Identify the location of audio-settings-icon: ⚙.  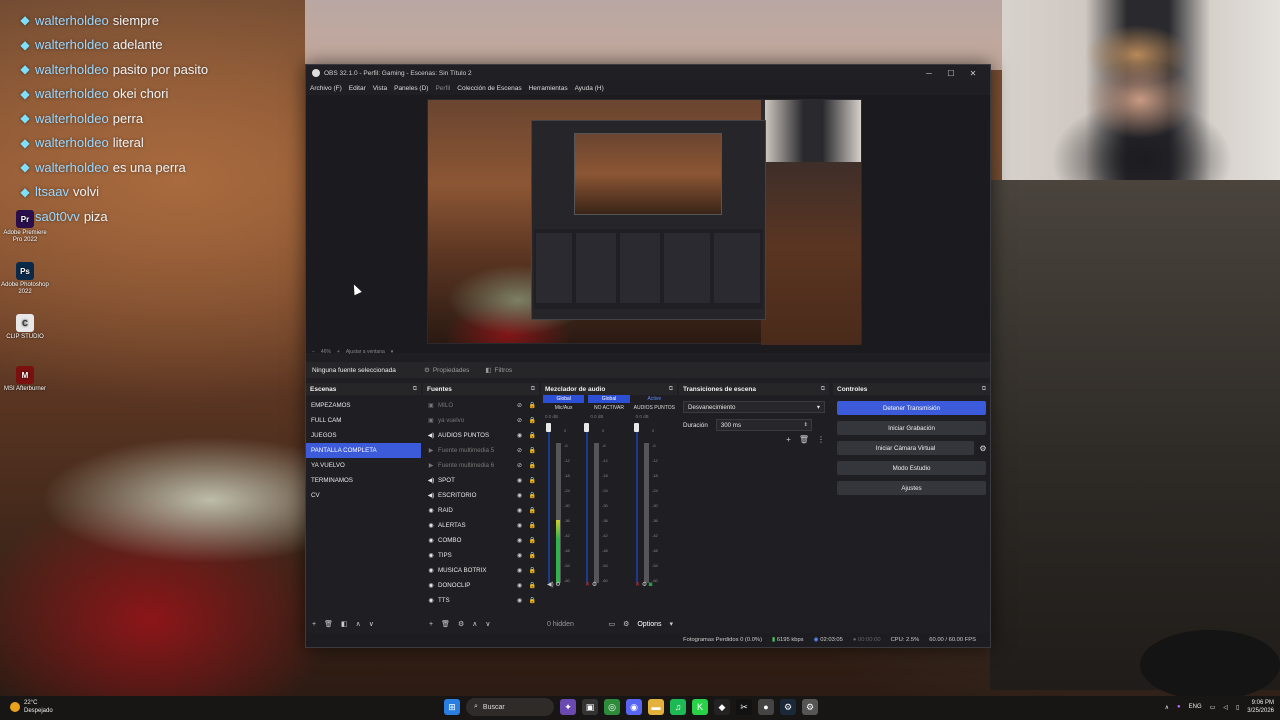
(626, 624).